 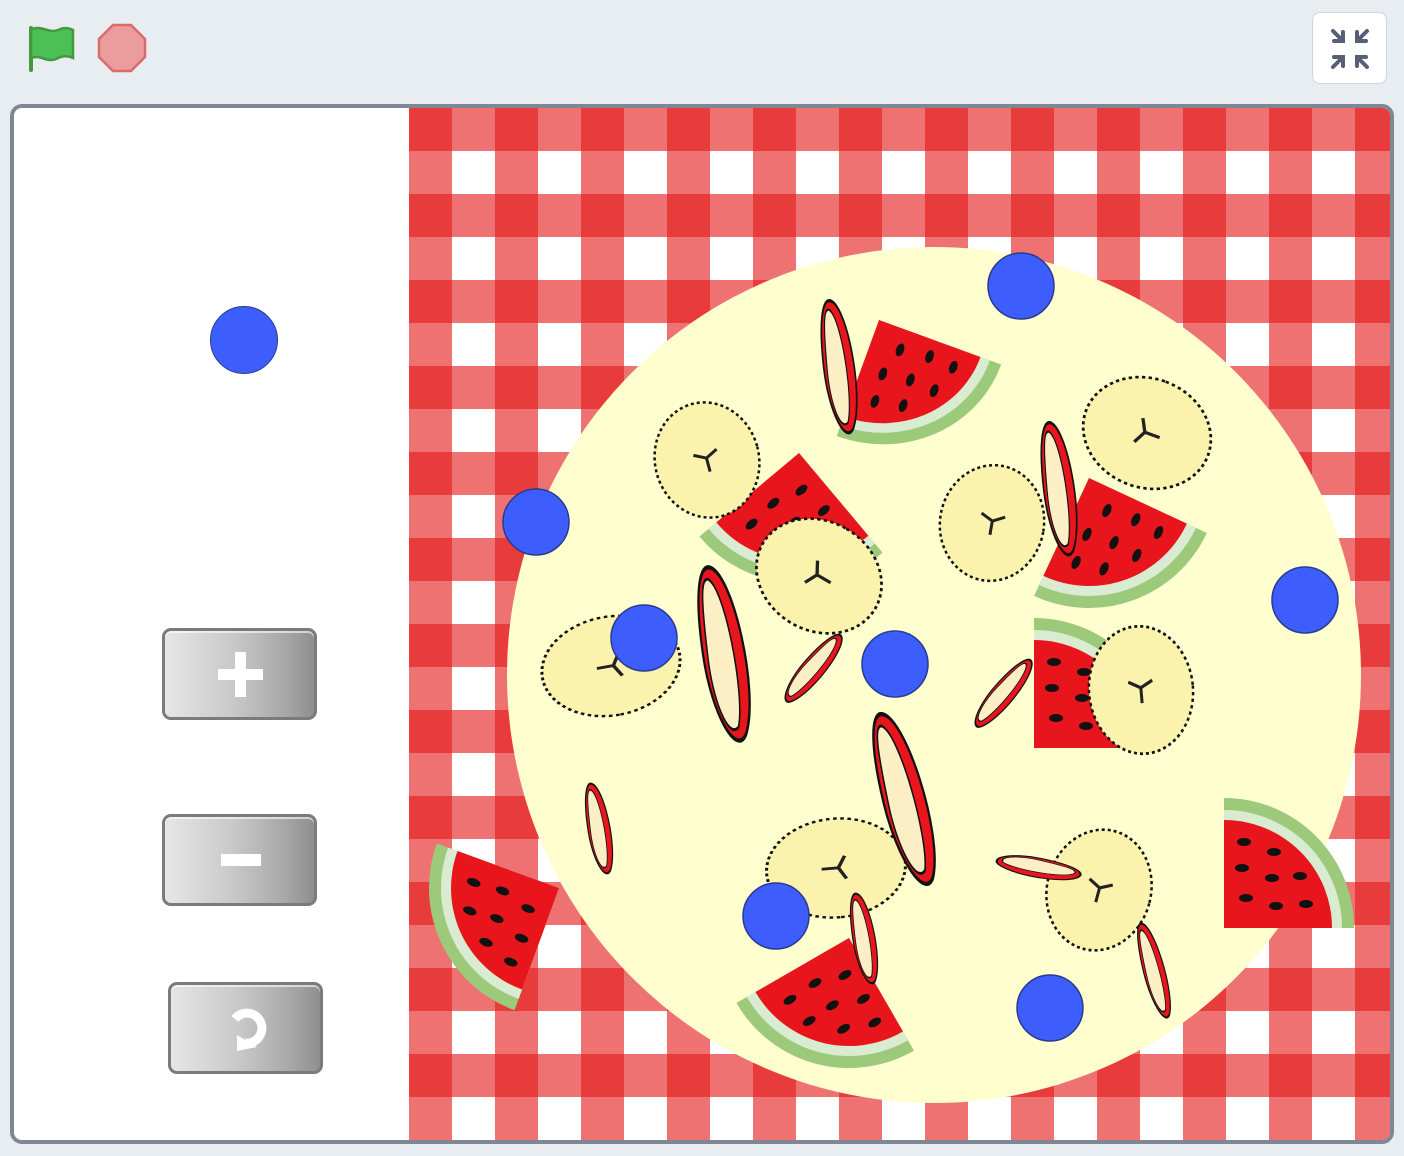 I want to click on green-flag-icon, so click(x=52, y=49).